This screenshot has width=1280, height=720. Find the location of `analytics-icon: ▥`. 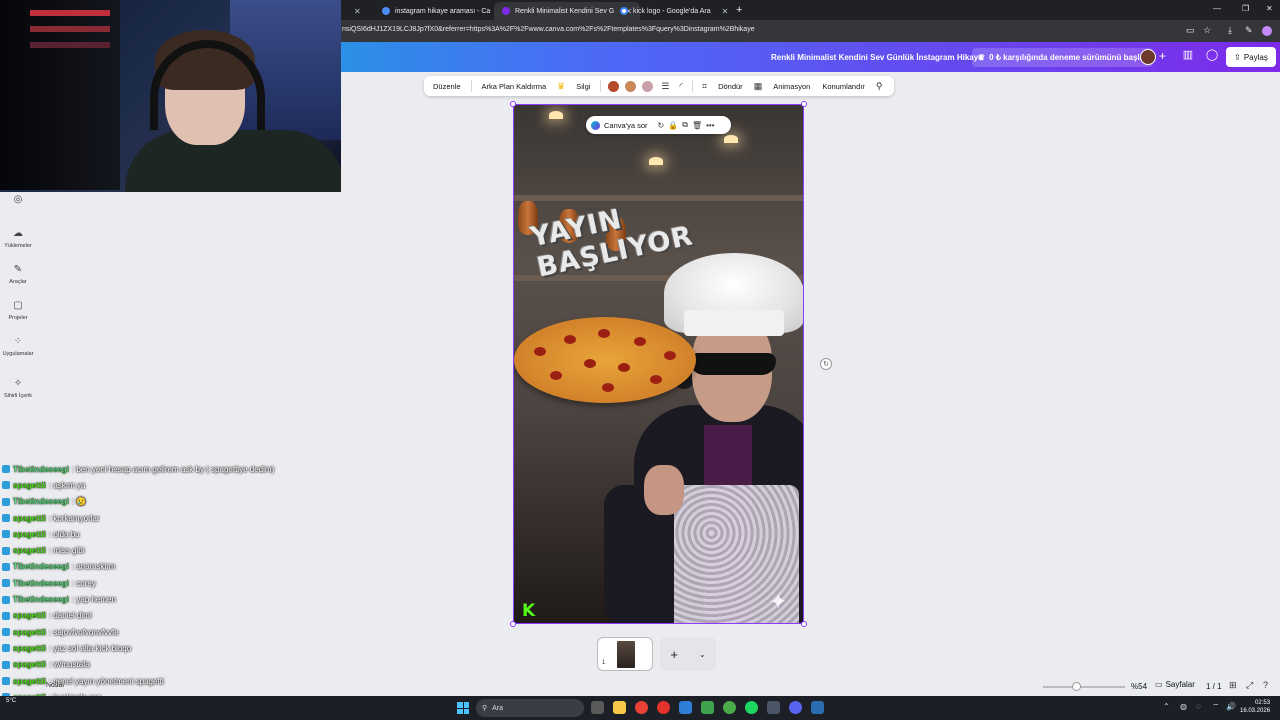

analytics-icon: ▥ is located at coordinates (1188, 54).